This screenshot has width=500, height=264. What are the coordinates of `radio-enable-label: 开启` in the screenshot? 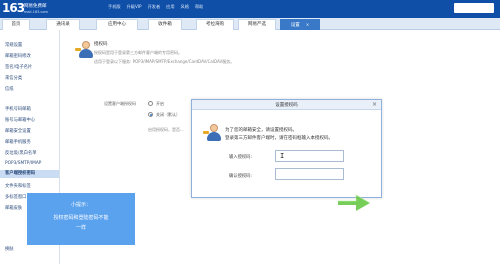 It's located at (160, 103).